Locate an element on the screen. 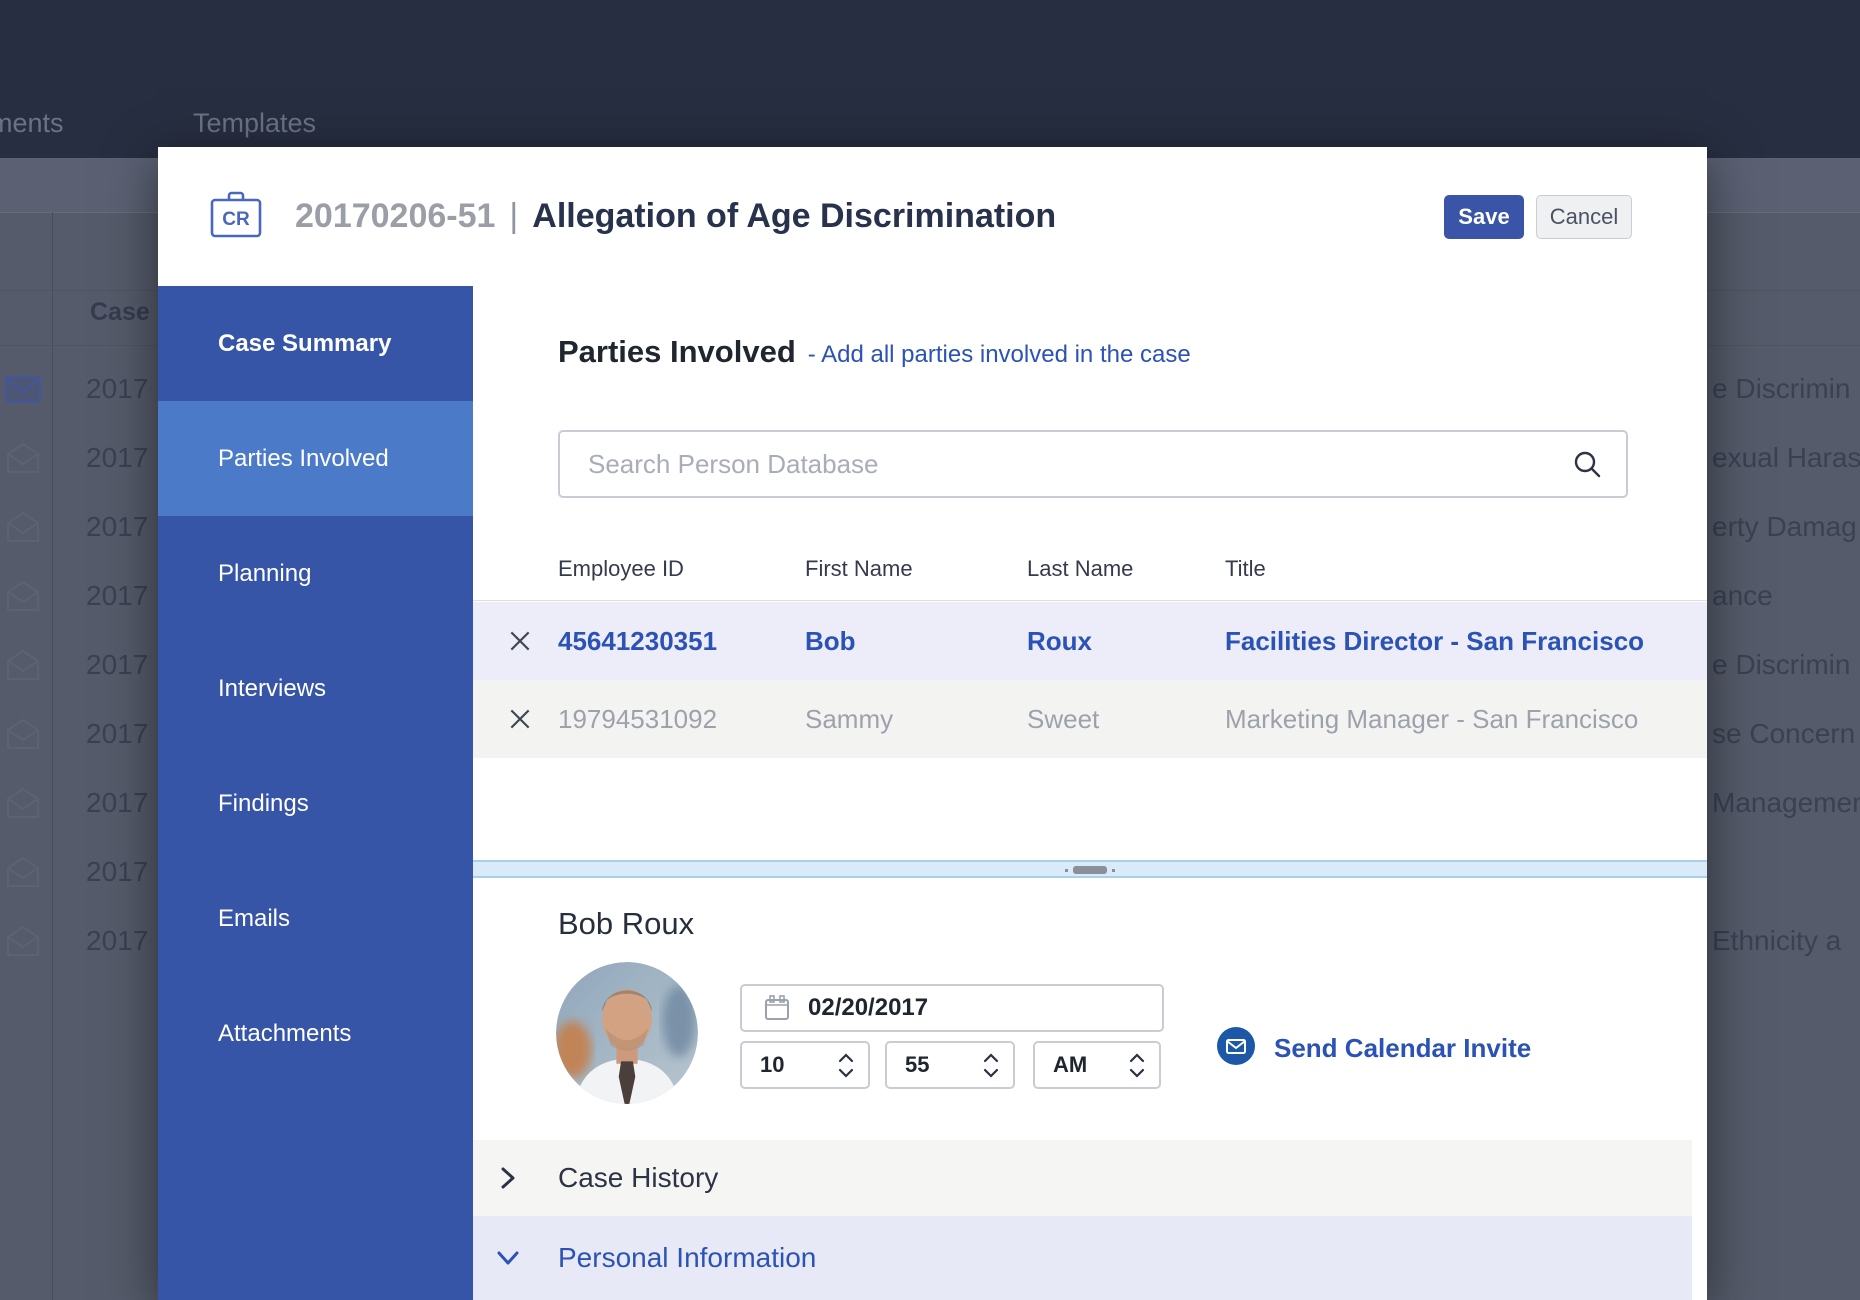 The width and height of the screenshot is (1860, 1300). sidebar-item: Planning is located at coordinates (315, 573).